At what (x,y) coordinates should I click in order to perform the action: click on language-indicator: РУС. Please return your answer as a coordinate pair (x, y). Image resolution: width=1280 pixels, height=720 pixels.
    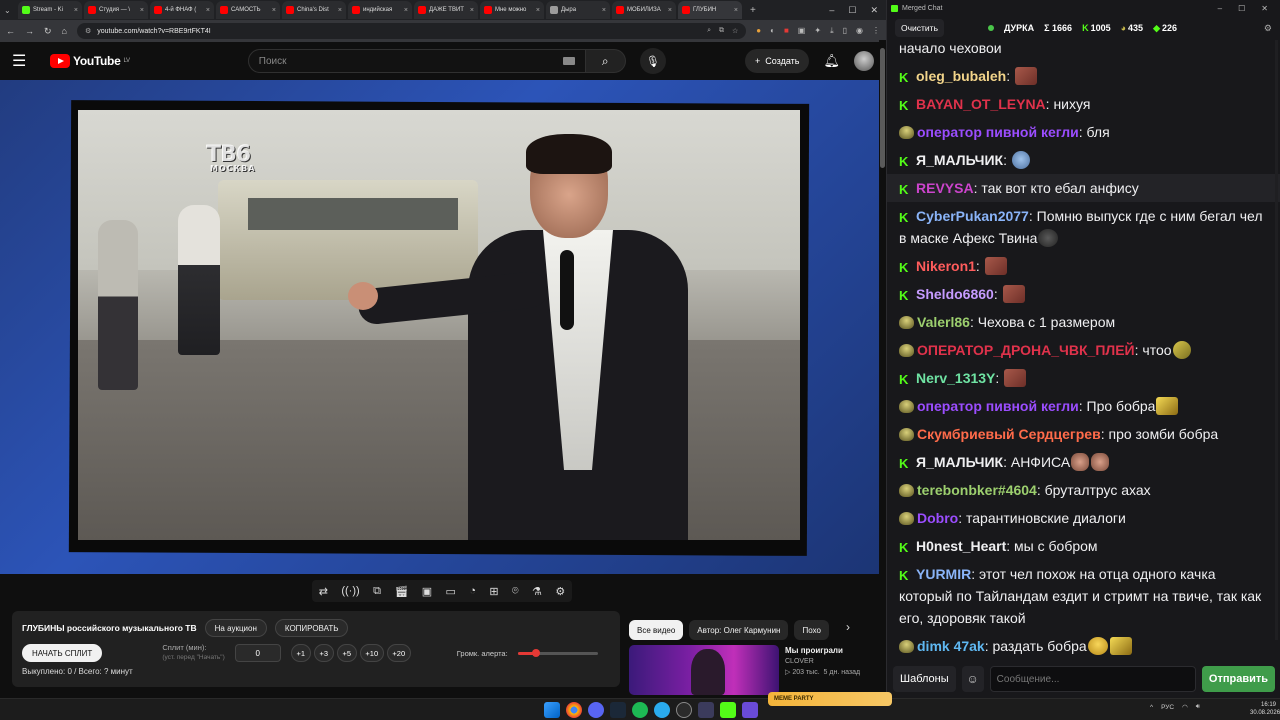
    Looking at the image, I should click on (1167, 707).